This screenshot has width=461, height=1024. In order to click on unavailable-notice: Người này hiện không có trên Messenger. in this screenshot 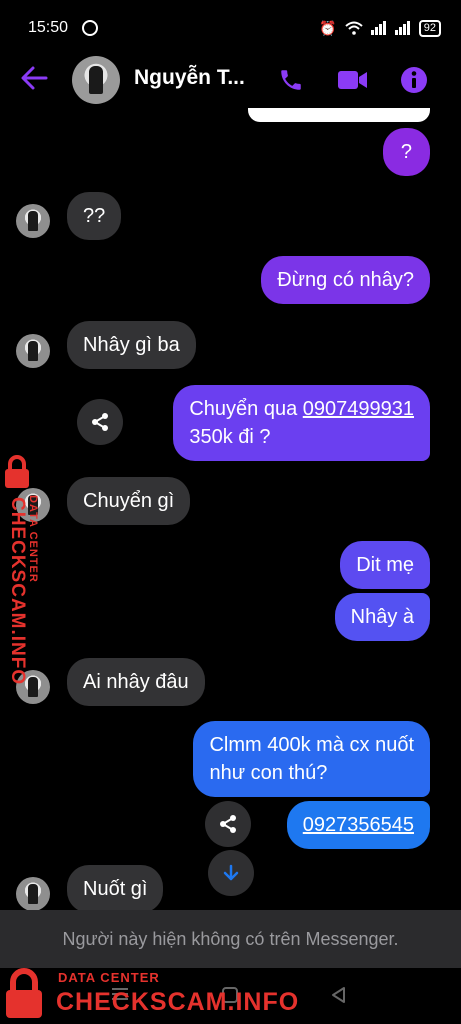, I will do `click(230, 939)`.